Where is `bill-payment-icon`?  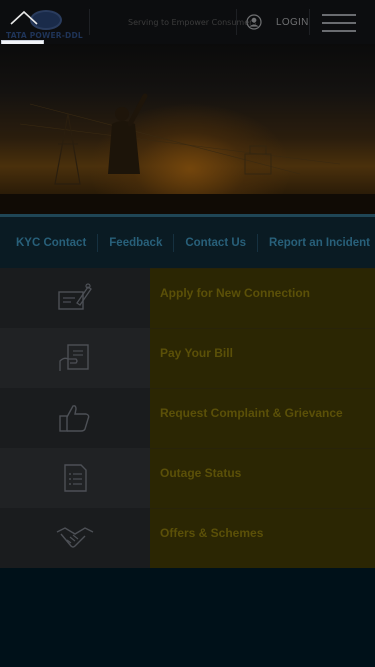
bill-payment-icon is located at coordinates (74, 357).